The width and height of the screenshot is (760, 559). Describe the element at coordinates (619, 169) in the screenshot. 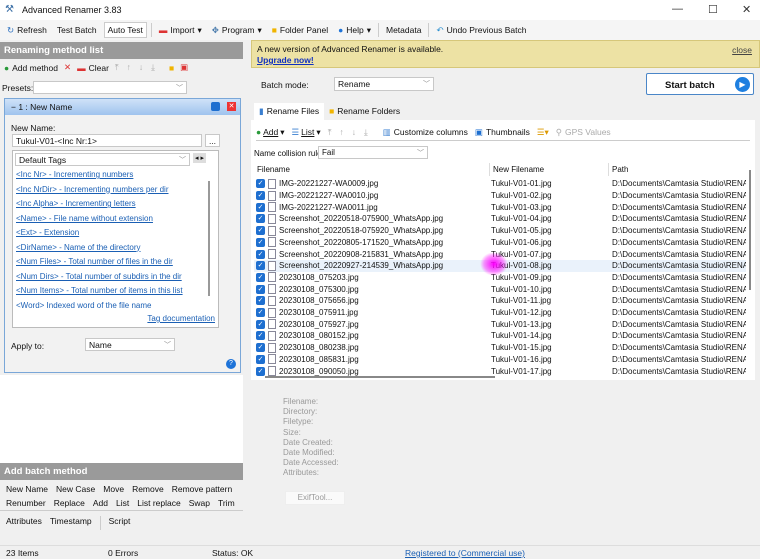

I see `column-path: Path` at that location.